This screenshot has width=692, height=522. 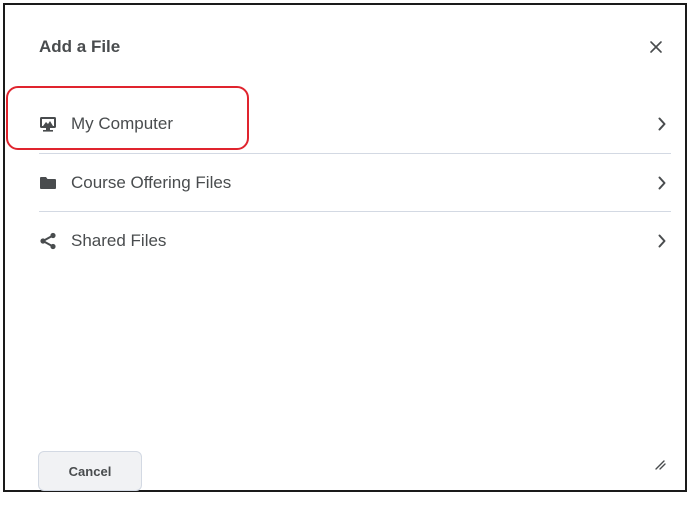 I want to click on close-button, so click(x=656, y=47).